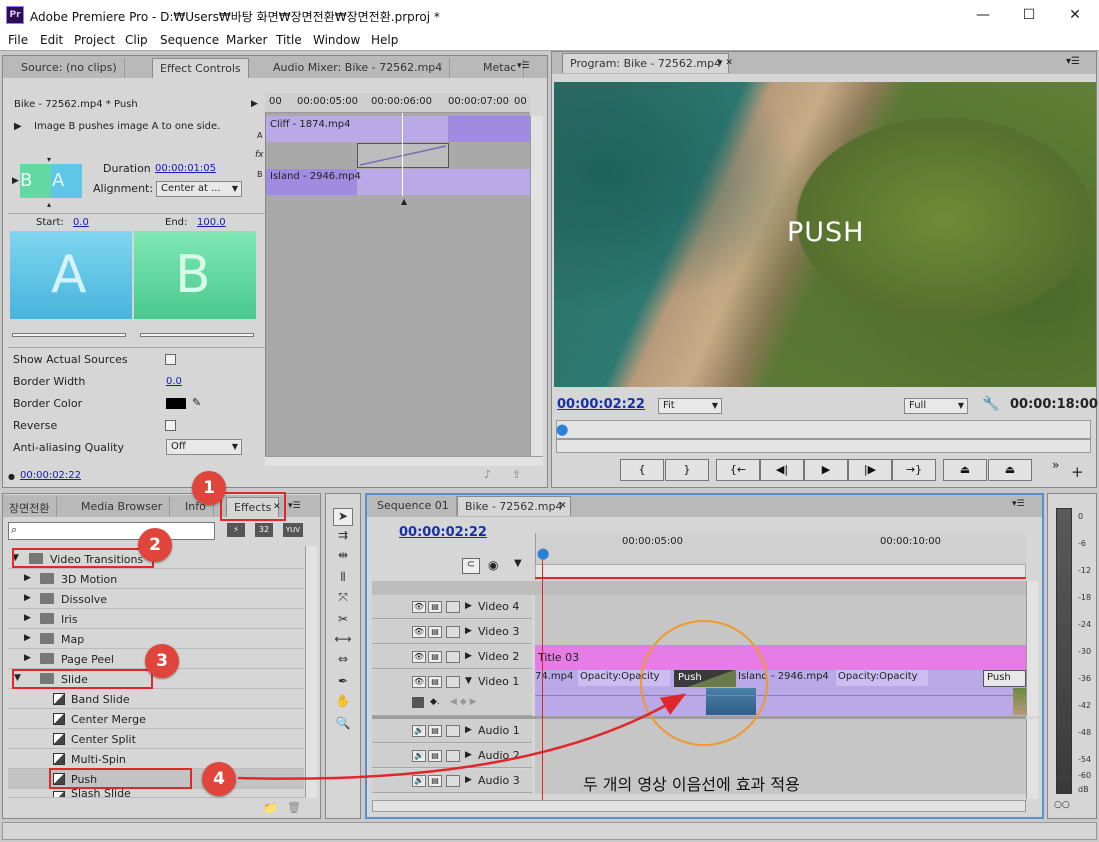  What do you see at coordinates (185, 168) in the screenshot?
I see `duration-value: 00:00:01:05` at bounding box center [185, 168].